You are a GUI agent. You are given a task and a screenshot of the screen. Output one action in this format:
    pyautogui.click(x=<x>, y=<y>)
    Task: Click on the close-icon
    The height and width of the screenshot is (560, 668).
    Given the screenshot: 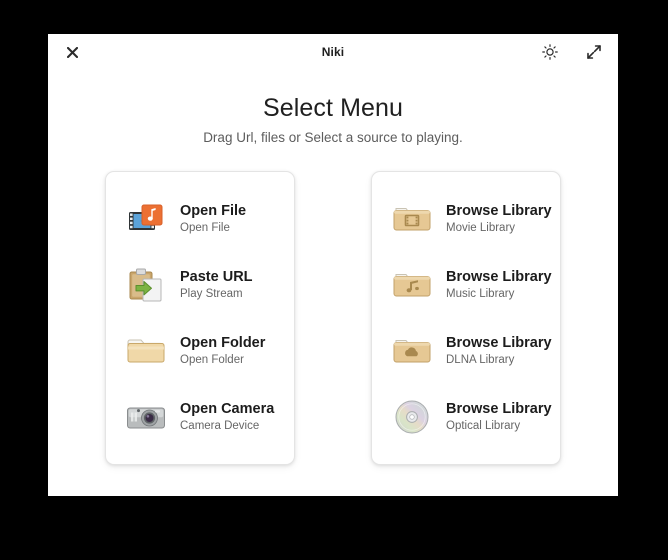 What is the action you would take?
    pyautogui.click(x=72, y=52)
    